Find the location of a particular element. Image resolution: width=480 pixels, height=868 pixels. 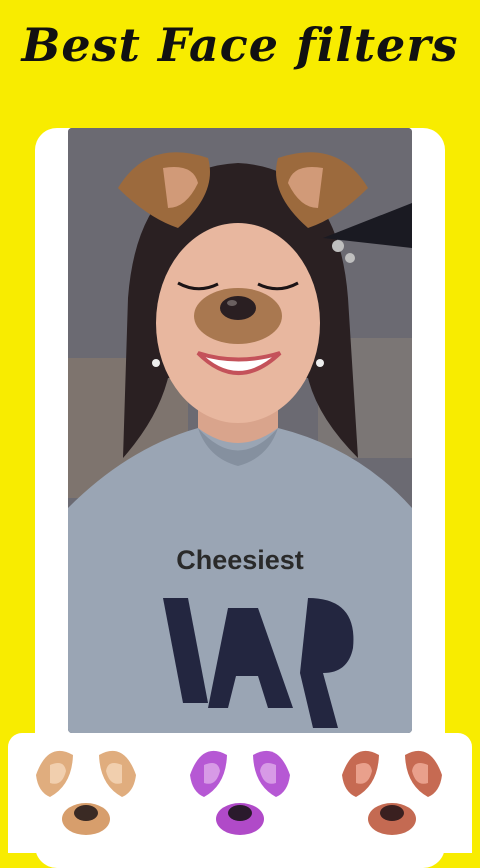

headline-title: Best Face filters is located at coordinates (240, 45).